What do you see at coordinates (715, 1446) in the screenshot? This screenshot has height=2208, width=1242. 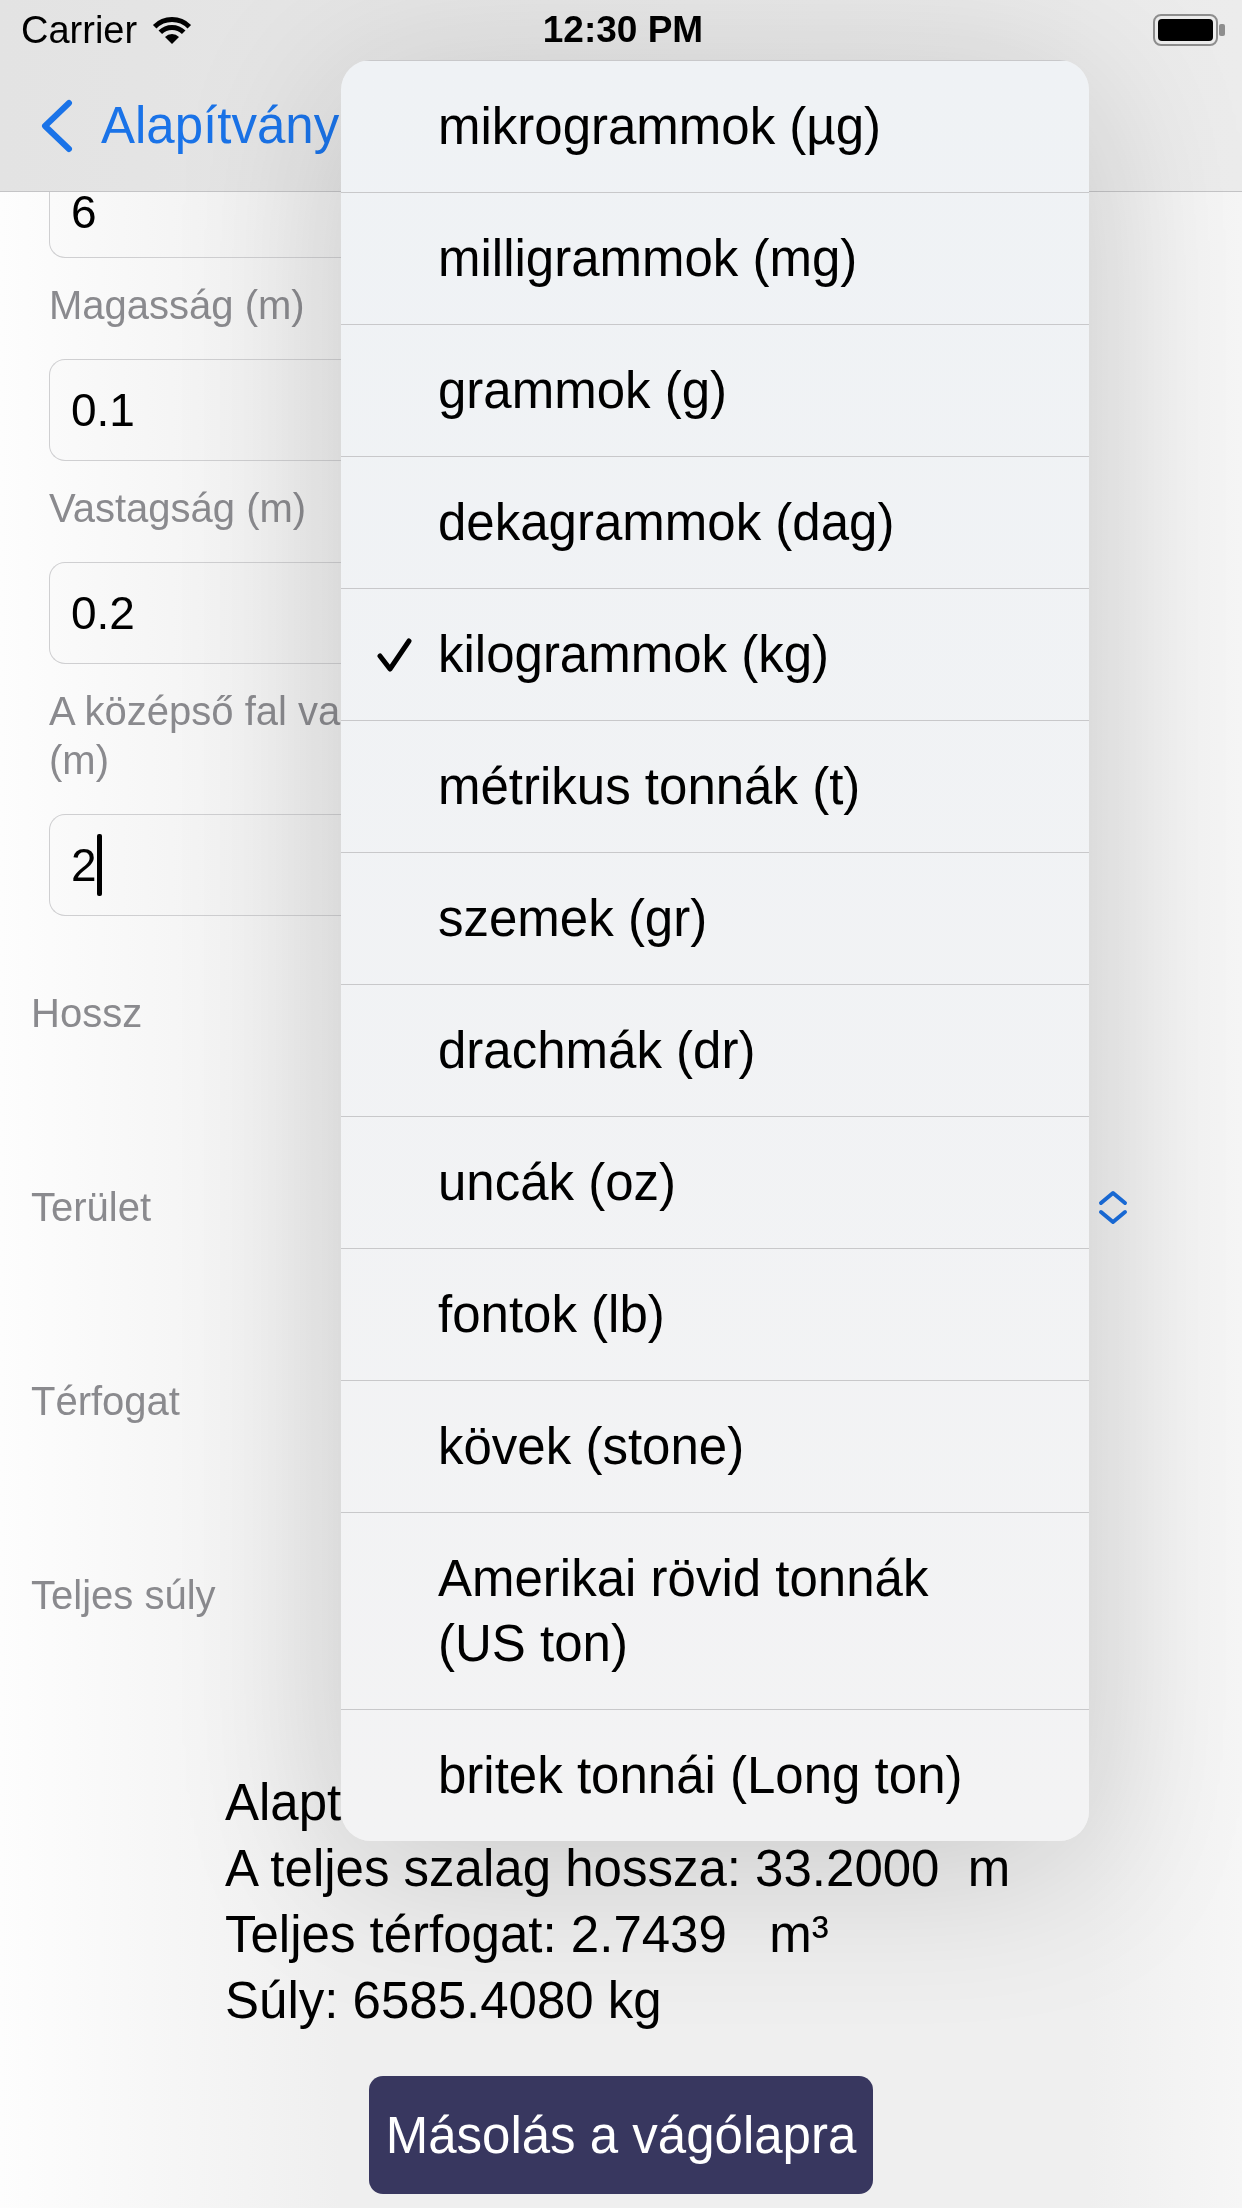 I see `menu-item: kövek (stone)` at bounding box center [715, 1446].